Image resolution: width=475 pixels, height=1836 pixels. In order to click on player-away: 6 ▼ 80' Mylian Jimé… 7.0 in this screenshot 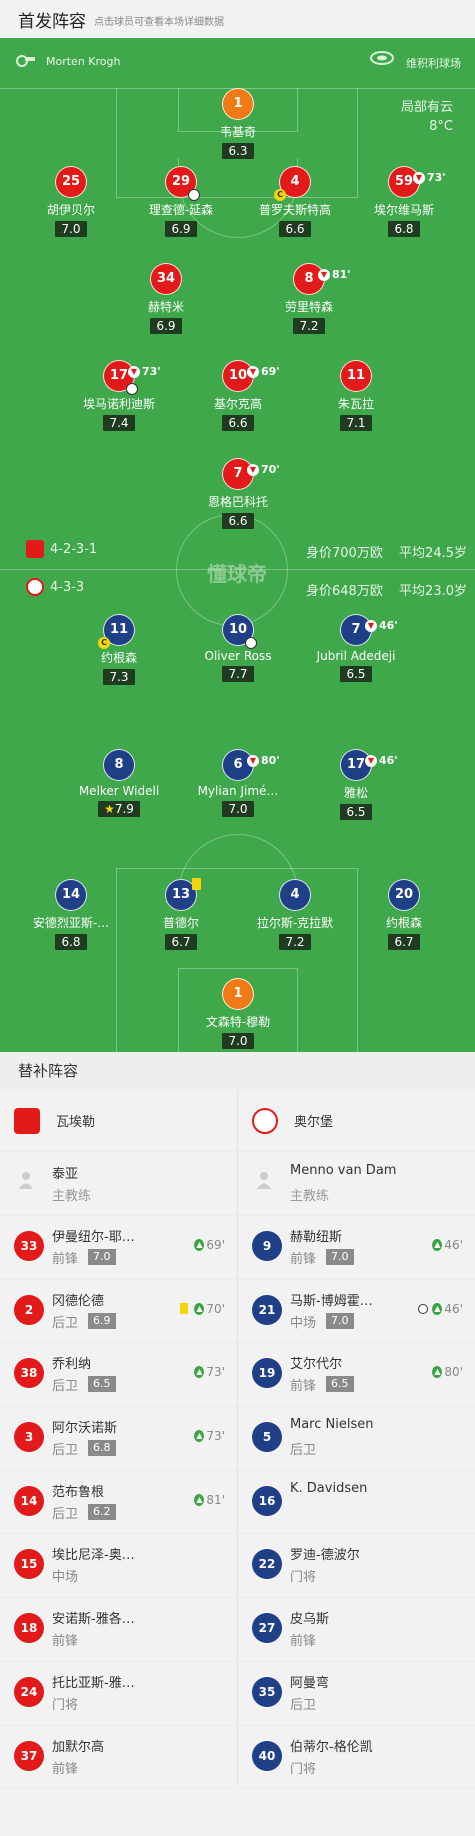, I will do `click(238, 783)`.